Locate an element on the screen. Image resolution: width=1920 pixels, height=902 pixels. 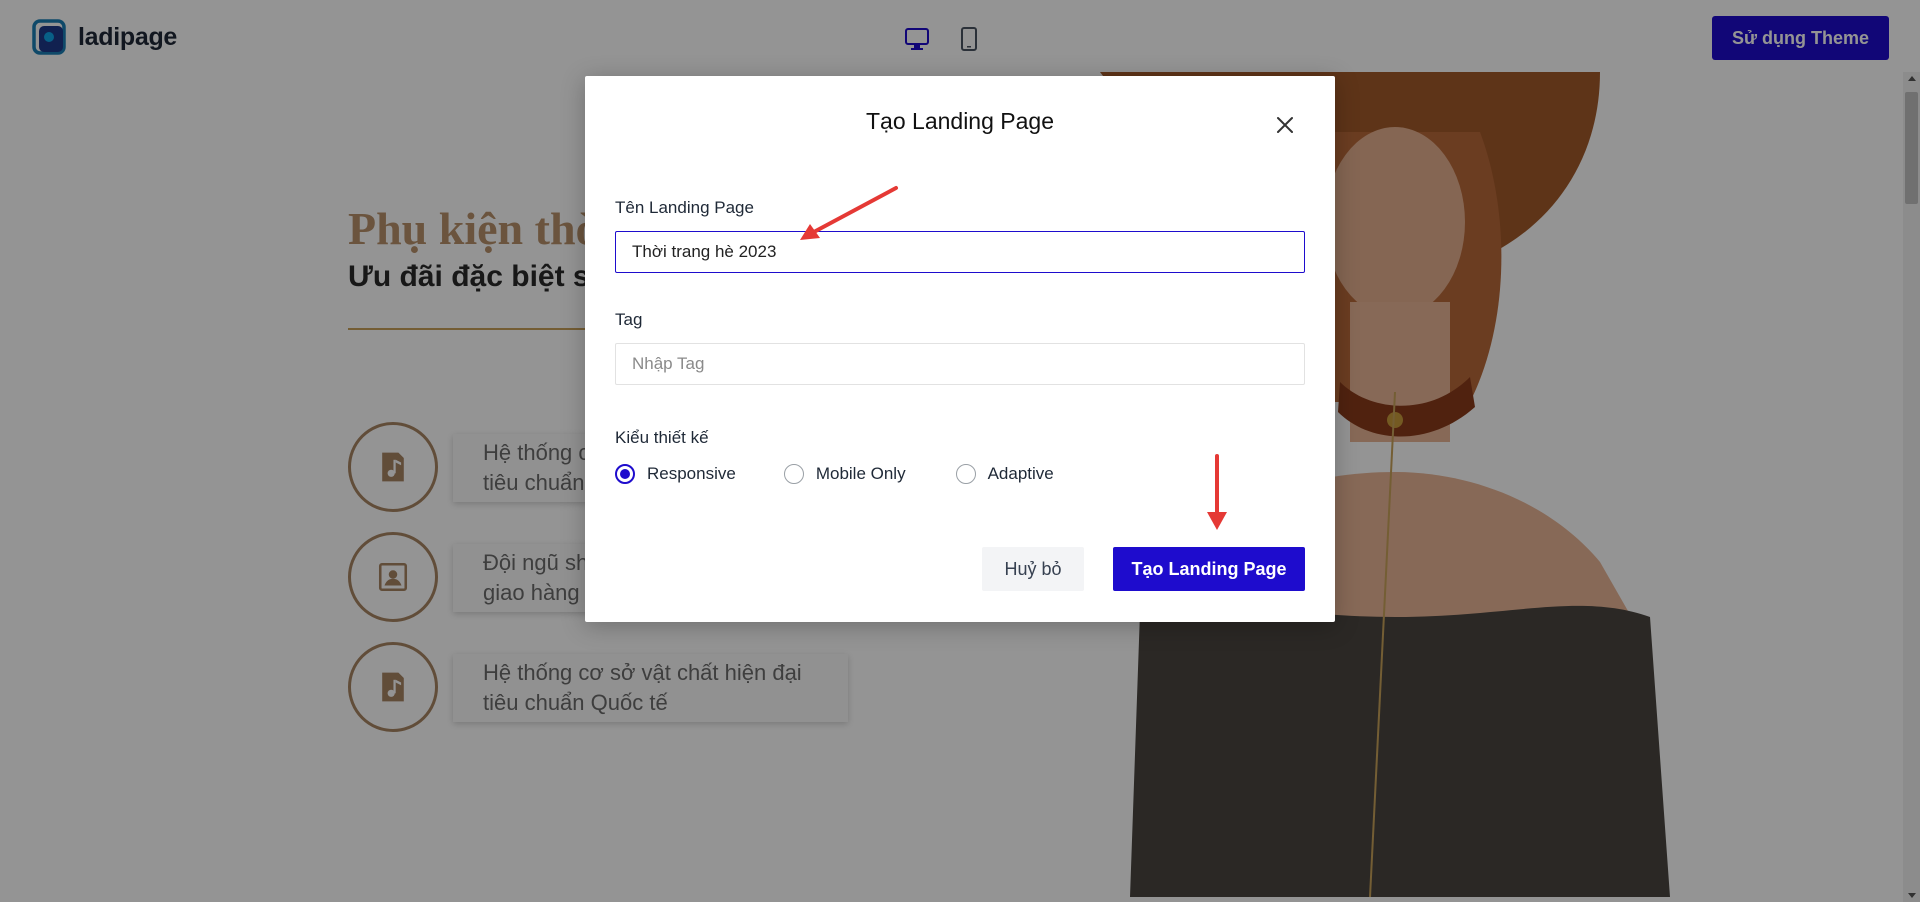
create-landing-page-button: Tạo Landing Page is located at coordinates (1209, 569).